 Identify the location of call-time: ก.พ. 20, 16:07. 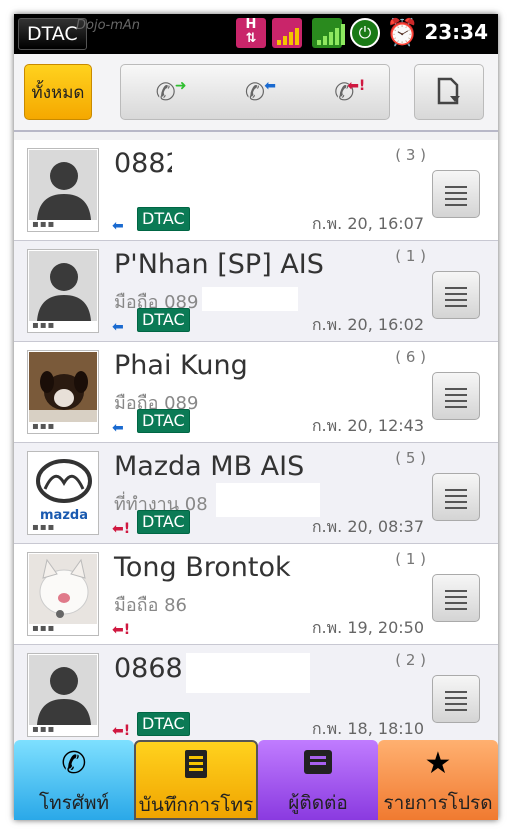
(367, 223).